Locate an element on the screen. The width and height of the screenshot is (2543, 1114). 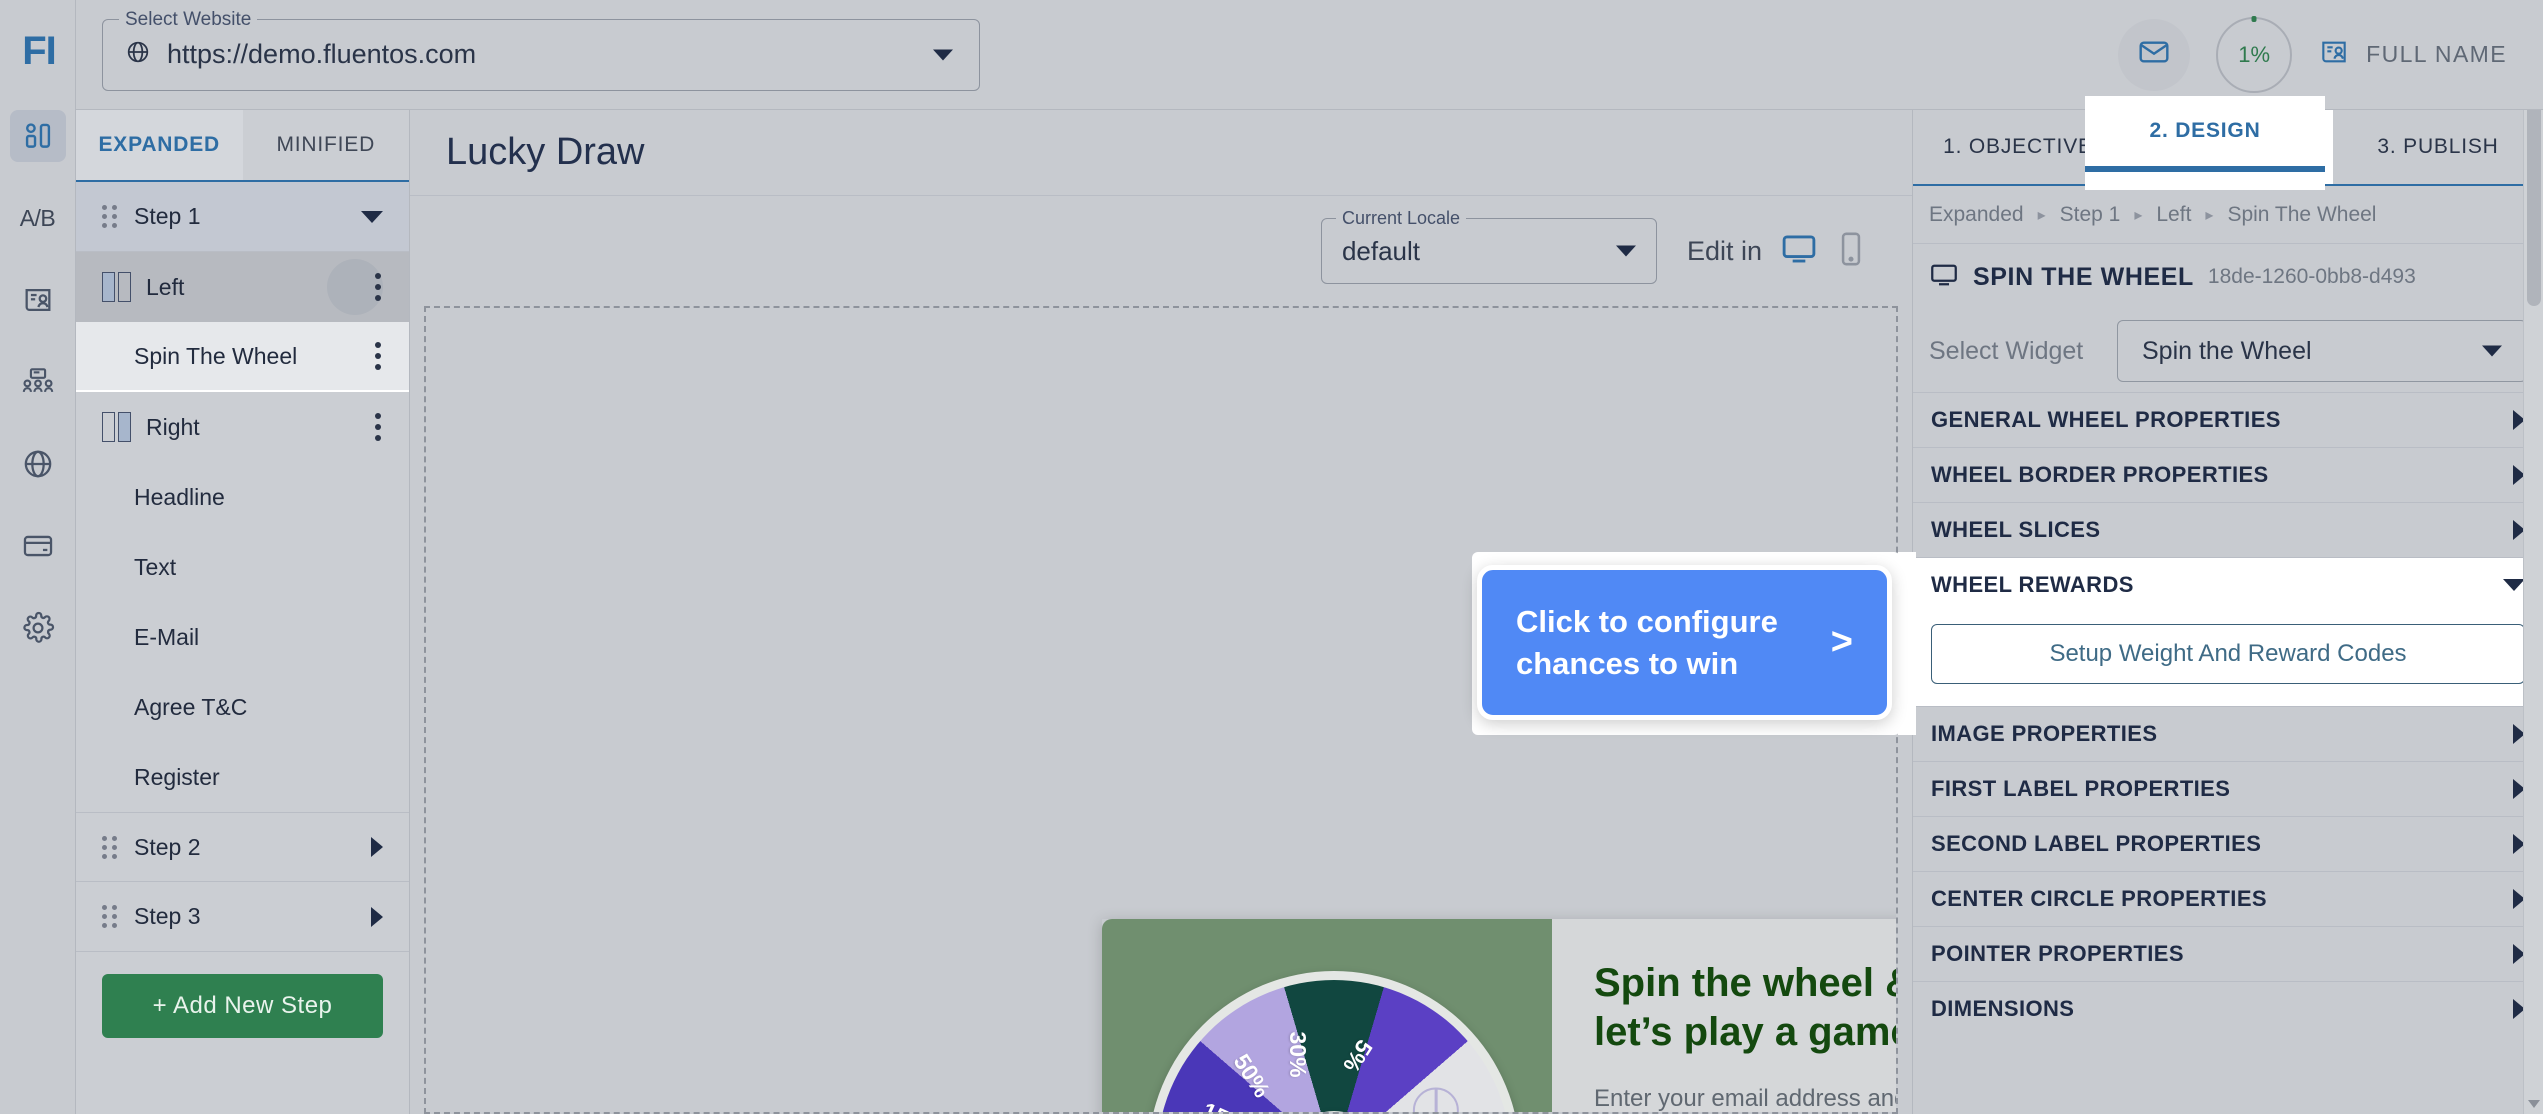
configure-chances-callout: Click to configure chances to win > is located at coordinates (1684, 642).